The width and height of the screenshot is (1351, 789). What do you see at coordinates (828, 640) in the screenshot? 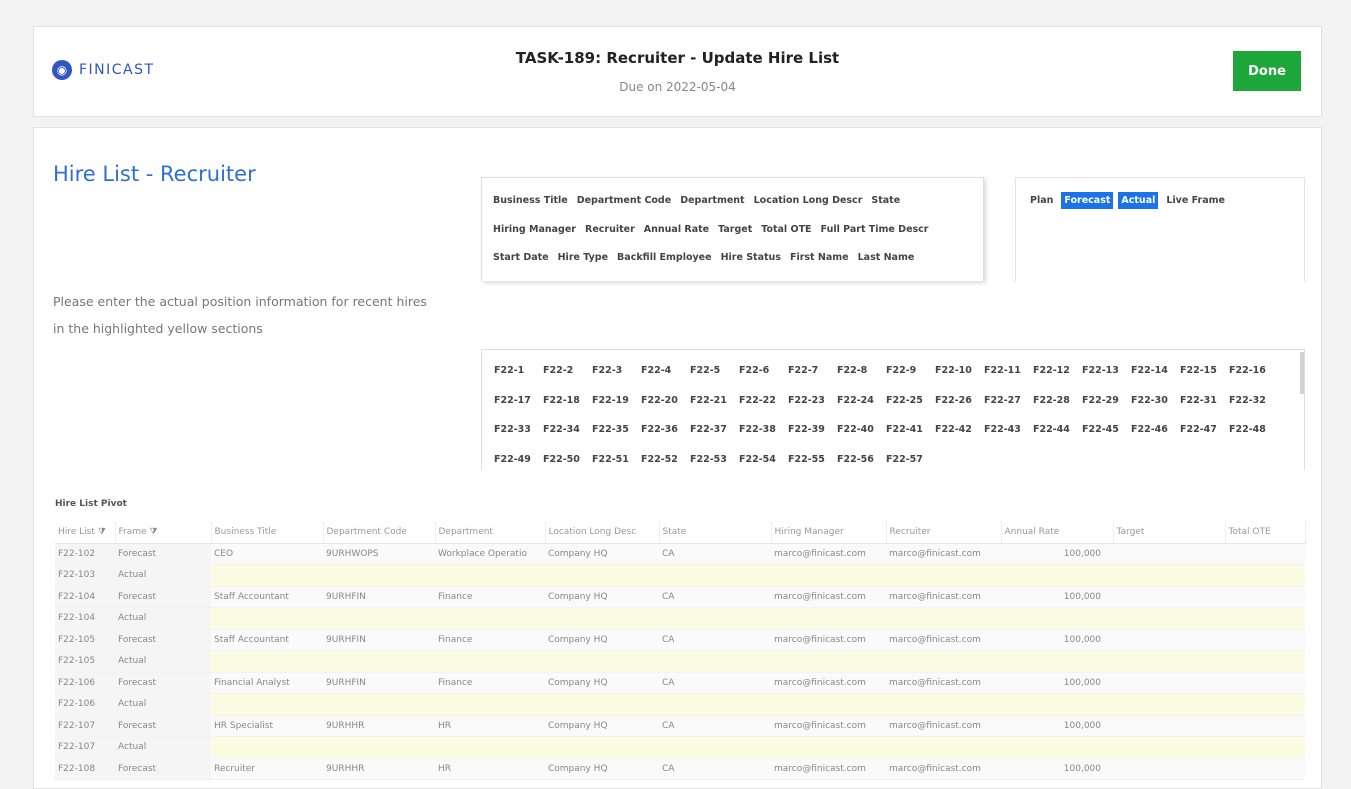
I see `cell-hiring-manager: marco@finicast.com` at bounding box center [828, 640].